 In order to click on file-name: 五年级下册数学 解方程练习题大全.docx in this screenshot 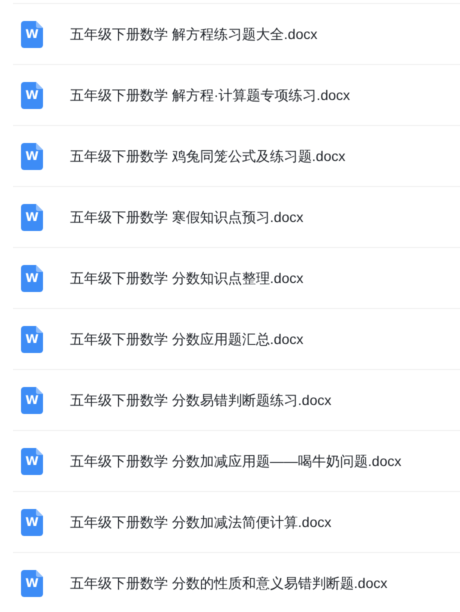, I will do `click(194, 34)`.